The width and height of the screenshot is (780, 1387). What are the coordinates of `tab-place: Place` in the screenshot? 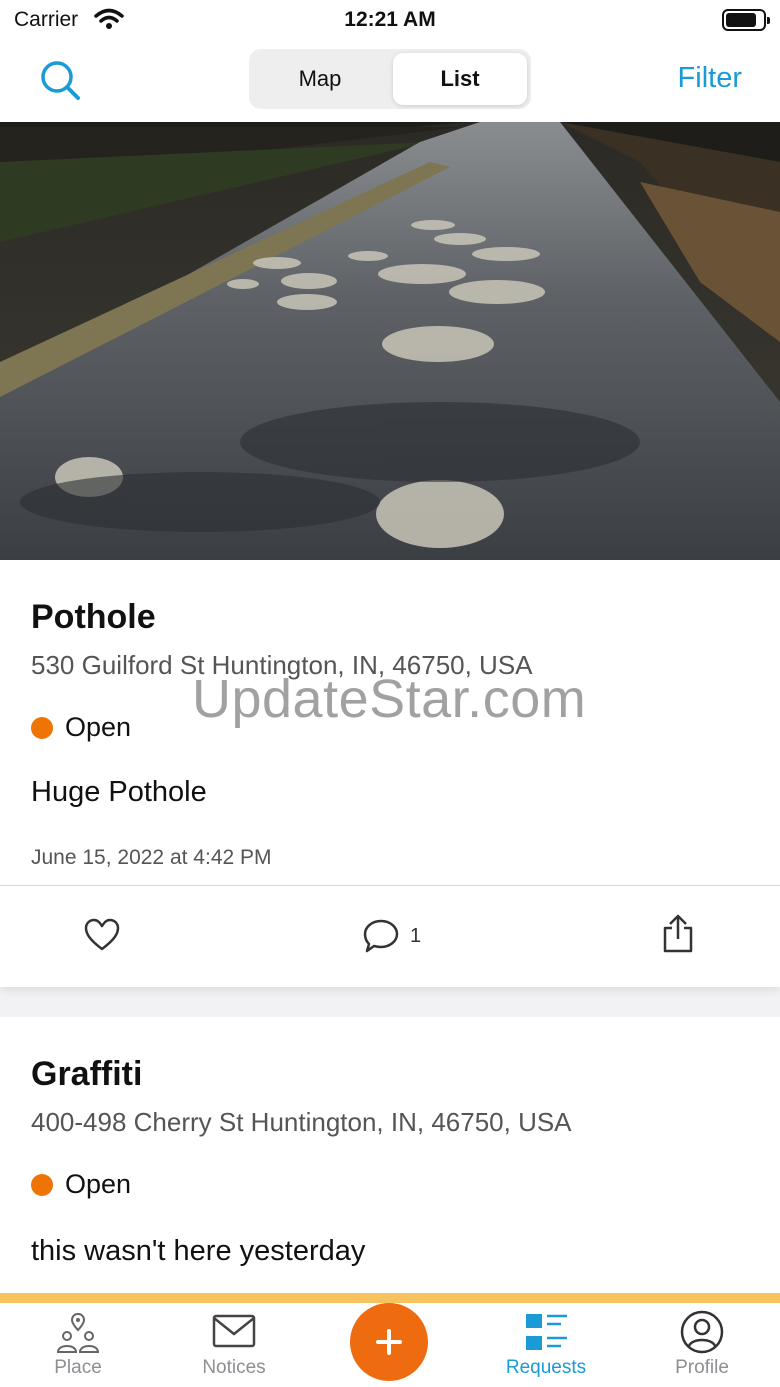 It's located at (78, 1345).